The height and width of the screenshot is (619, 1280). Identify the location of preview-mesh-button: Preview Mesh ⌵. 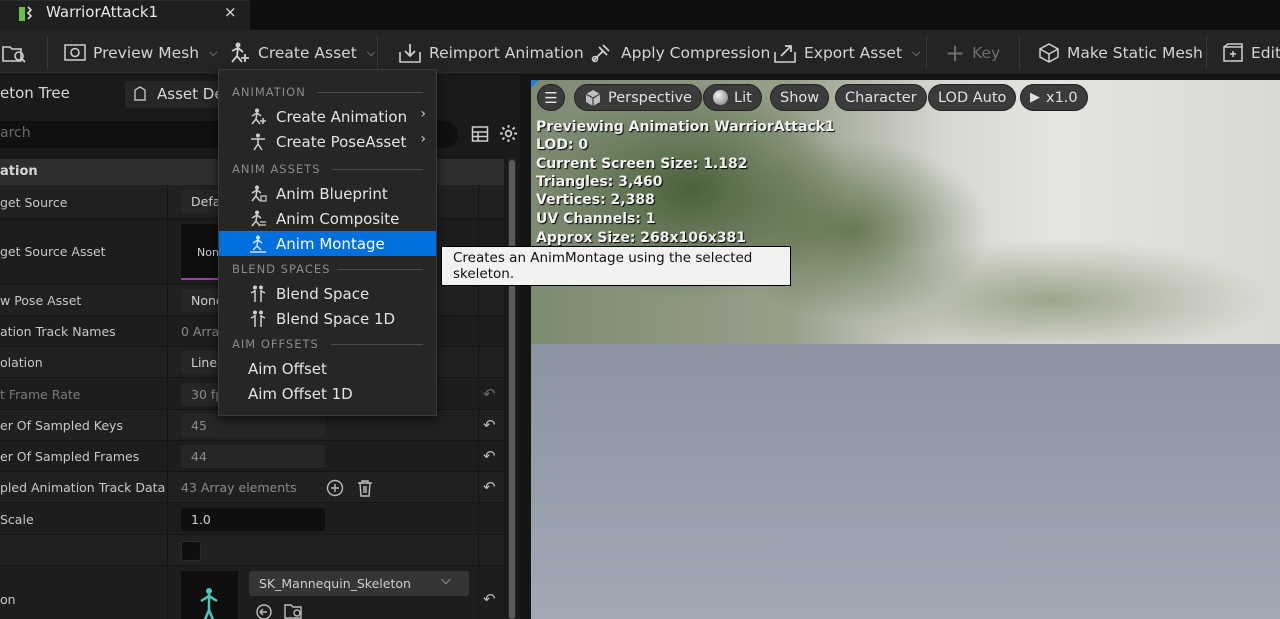
(140, 52).